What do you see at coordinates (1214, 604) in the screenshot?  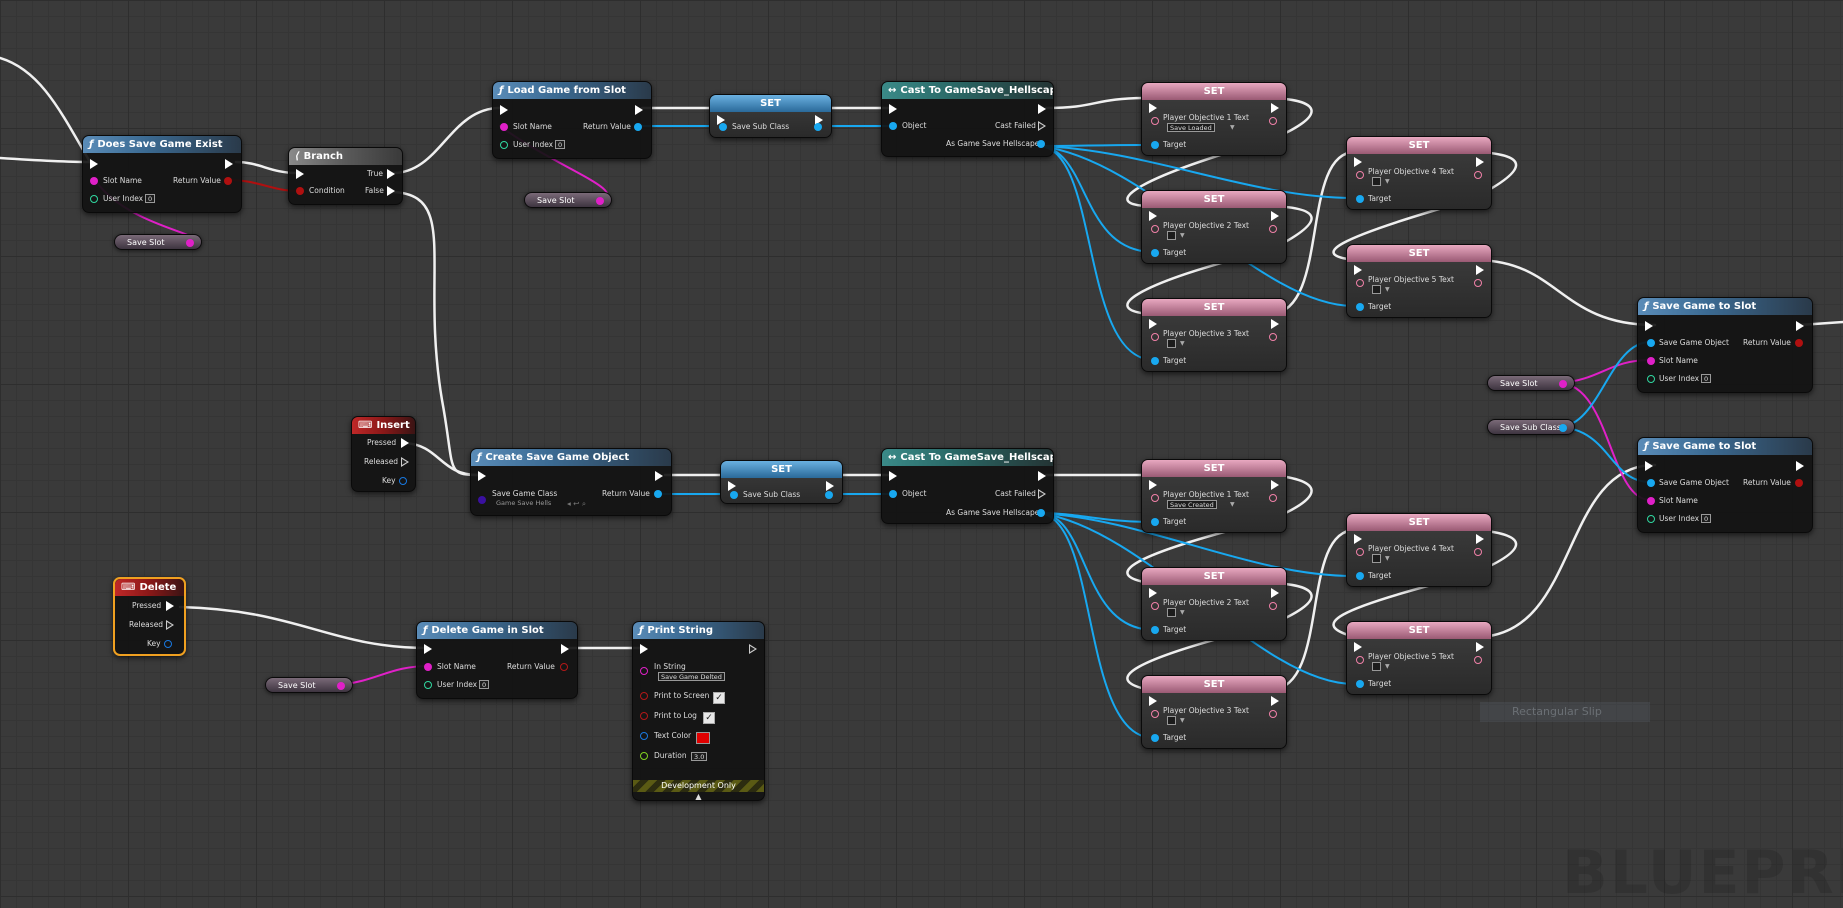 I see `set-player-objective-node: SET Player Objective 2 Text ▼ Target` at bounding box center [1214, 604].